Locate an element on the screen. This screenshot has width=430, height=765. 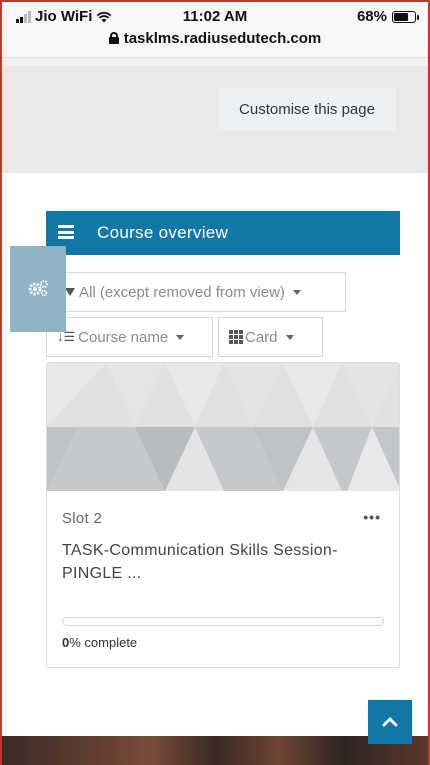
course-progress-bar is located at coordinates (223, 621).